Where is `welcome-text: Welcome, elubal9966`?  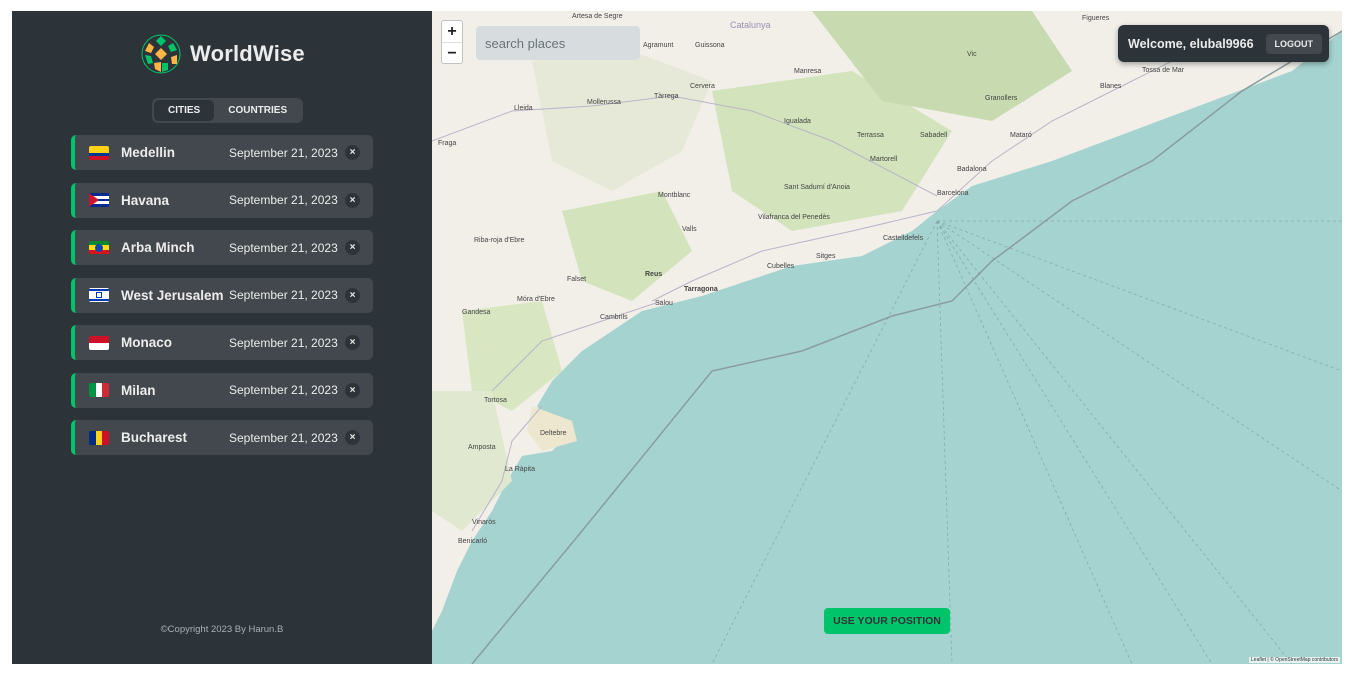 welcome-text: Welcome, elubal9966 is located at coordinates (1191, 43).